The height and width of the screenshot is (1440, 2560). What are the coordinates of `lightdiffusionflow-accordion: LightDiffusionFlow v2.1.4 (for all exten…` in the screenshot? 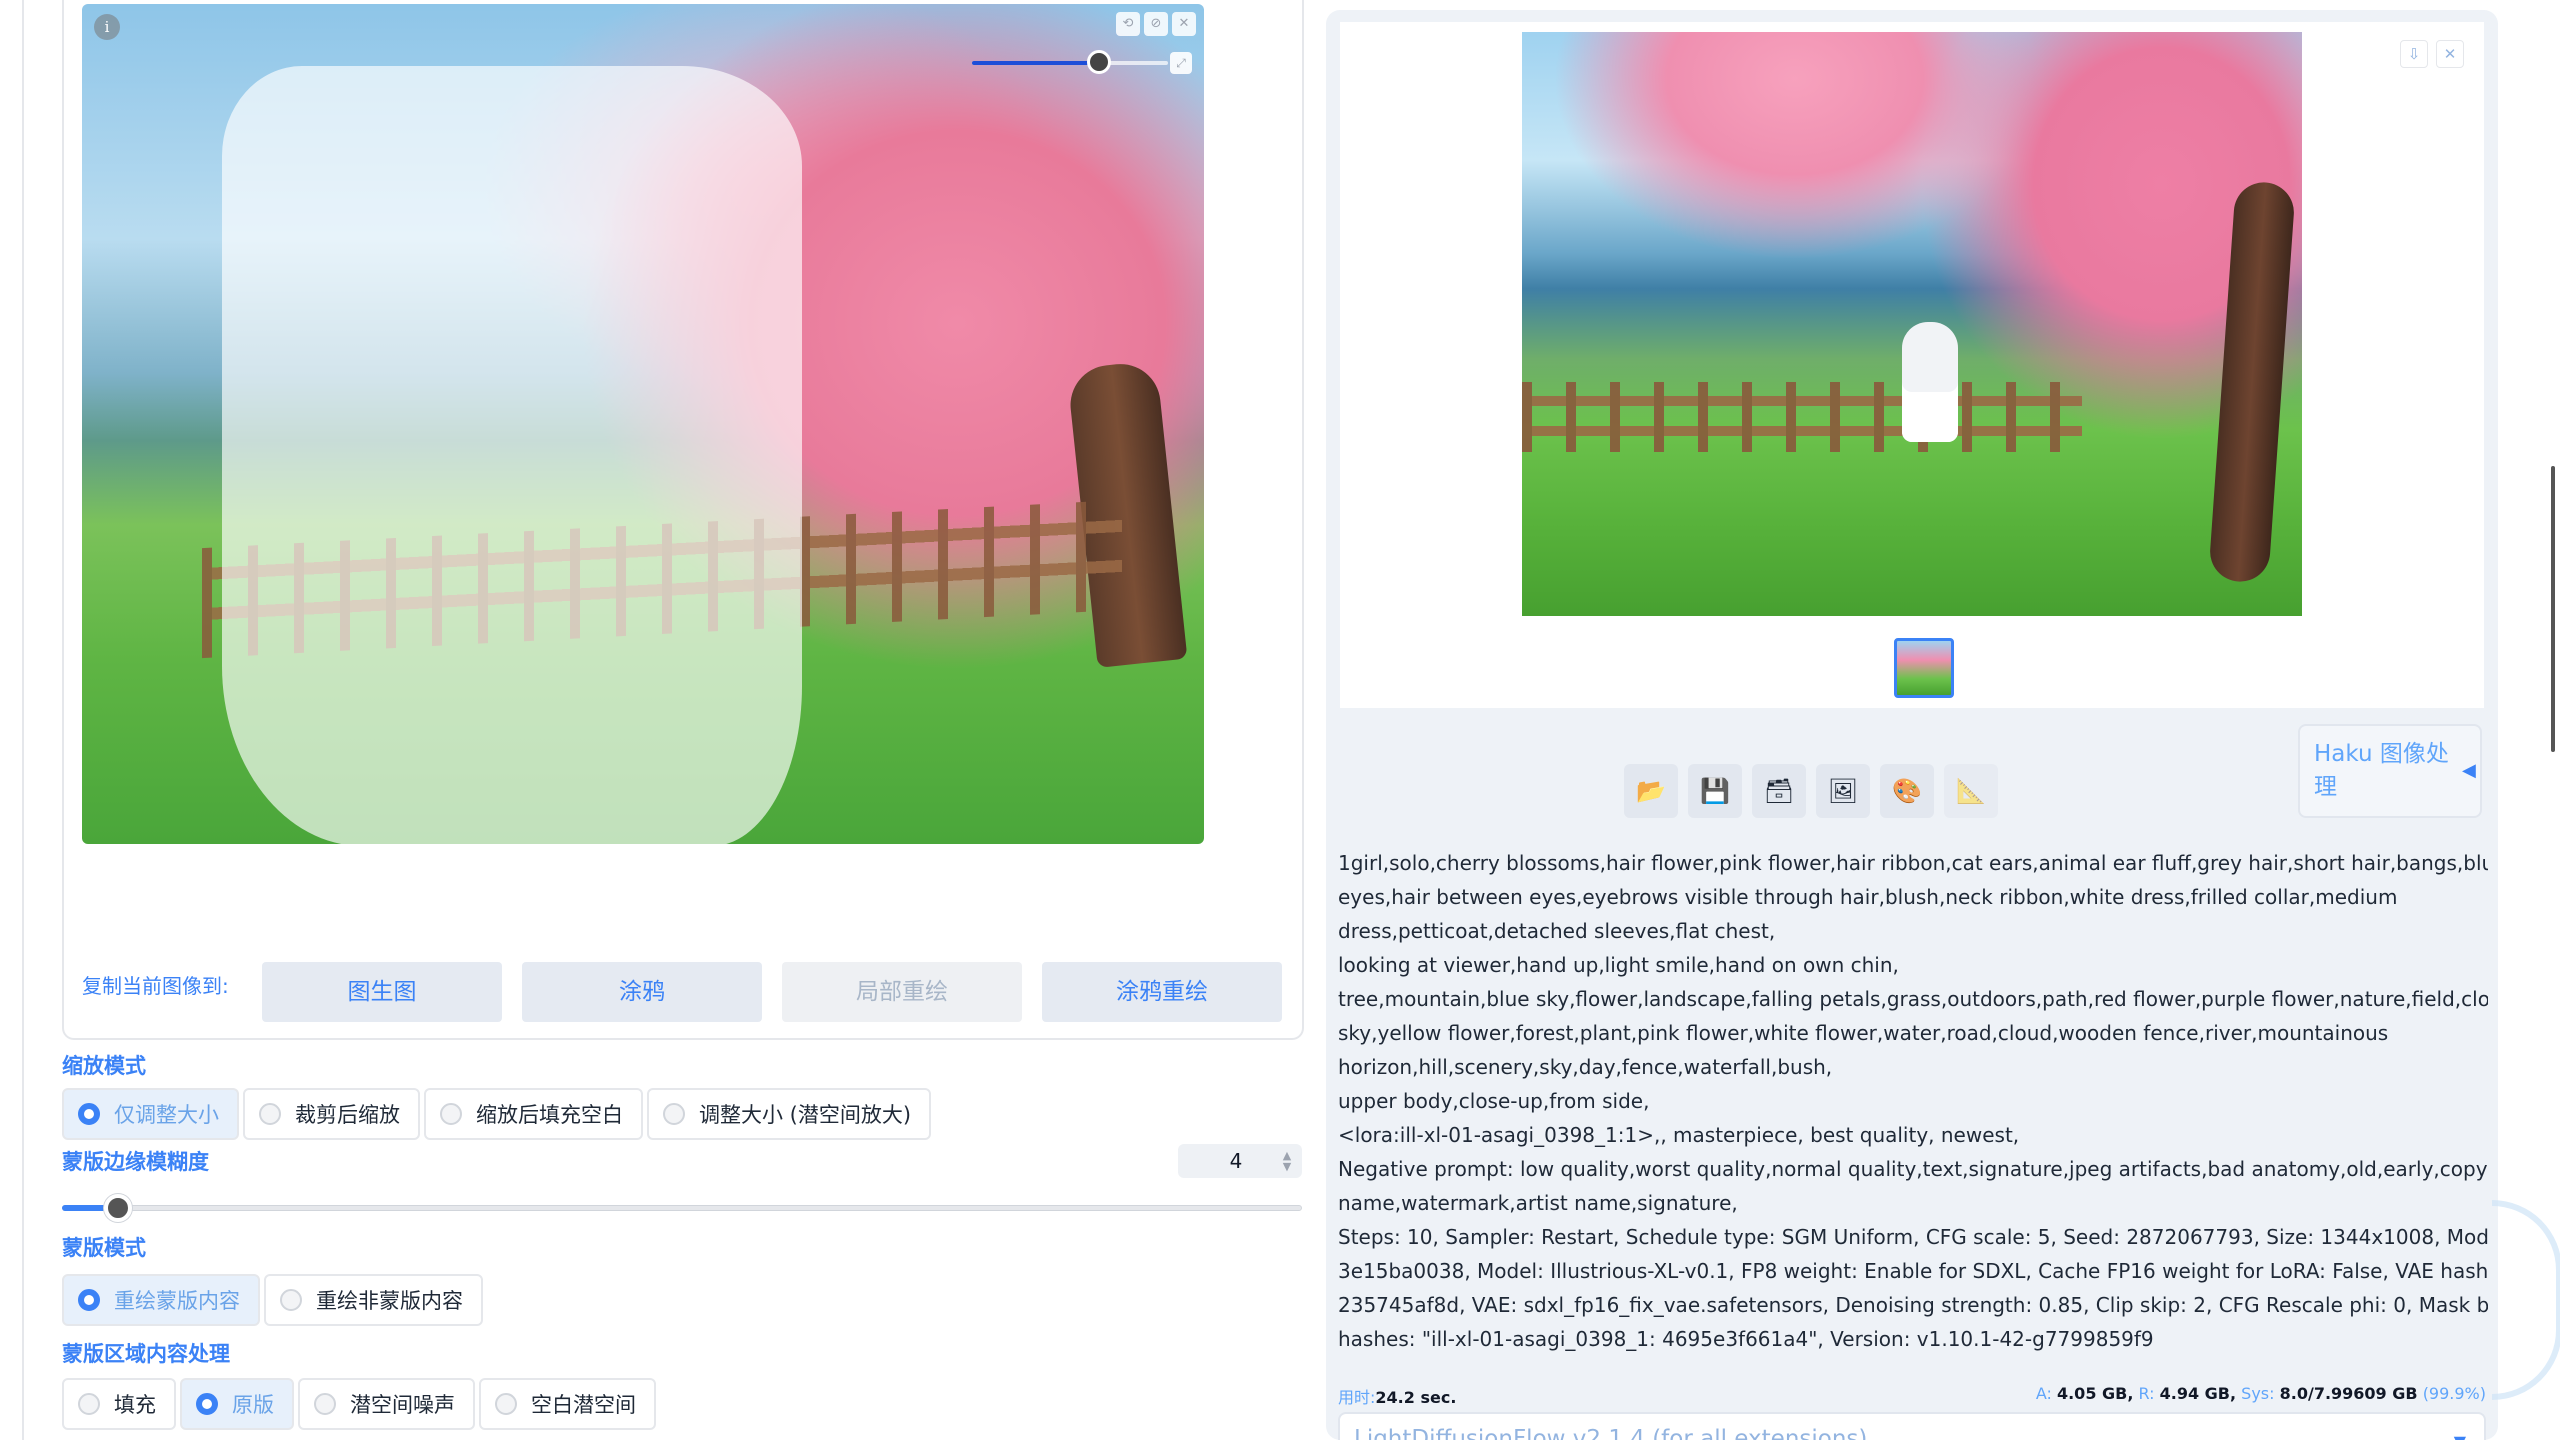 It's located at (1912, 1426).